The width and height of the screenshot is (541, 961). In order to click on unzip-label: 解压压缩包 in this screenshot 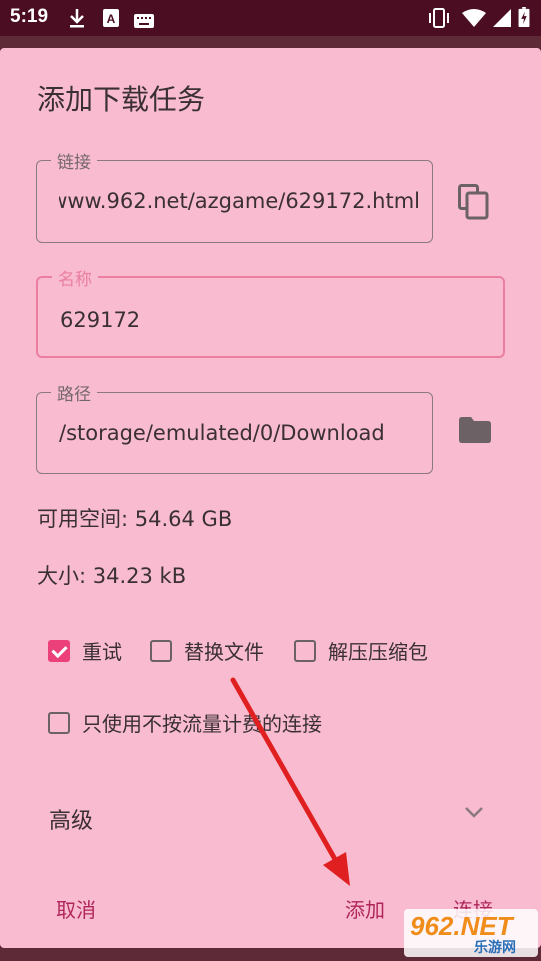, I will do `click(378, 652)`.